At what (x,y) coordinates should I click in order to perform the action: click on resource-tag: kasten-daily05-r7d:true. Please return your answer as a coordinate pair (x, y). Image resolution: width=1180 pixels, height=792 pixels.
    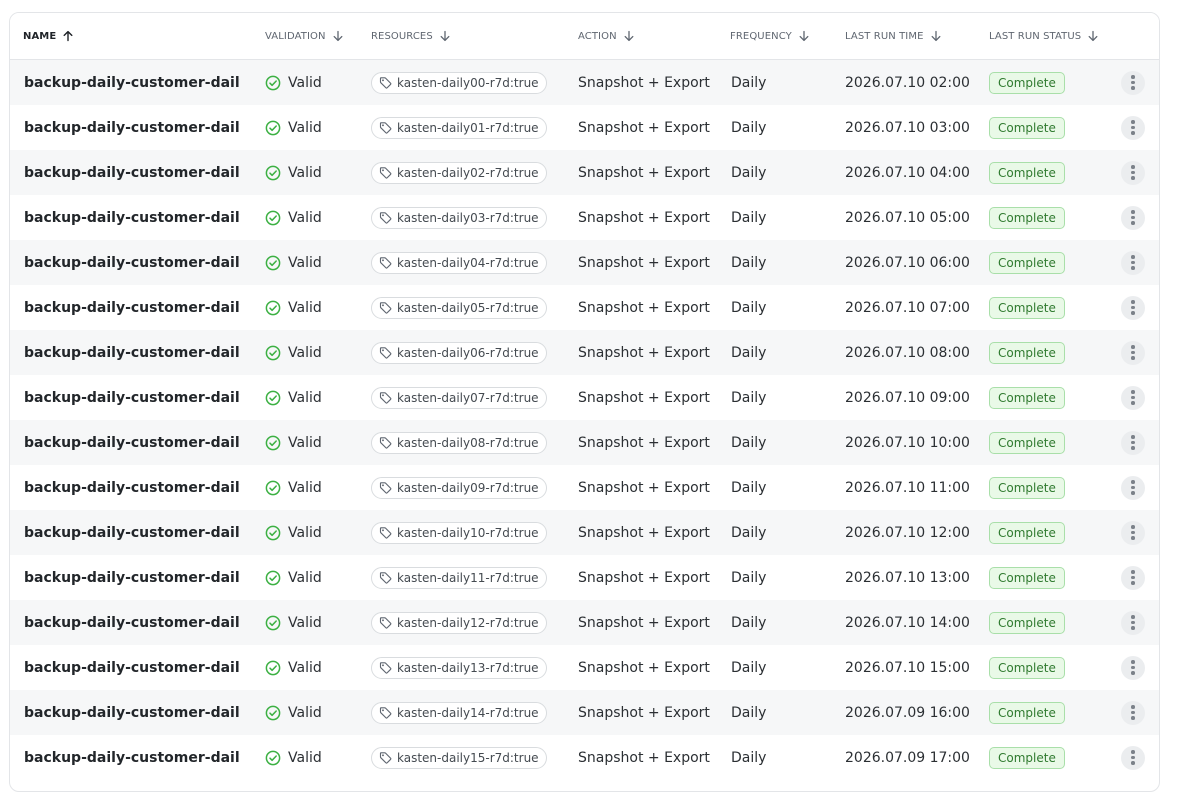
    Looking at the image, I should click on (459, 307).